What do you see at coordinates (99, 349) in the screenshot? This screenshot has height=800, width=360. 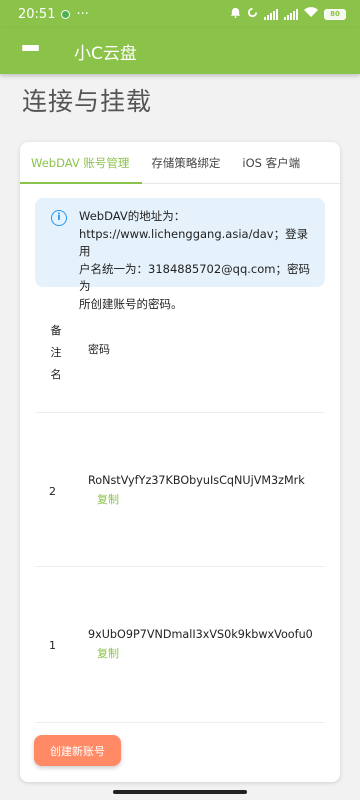 I see `column-header-password: 密码` at bounding box center [99, 349].